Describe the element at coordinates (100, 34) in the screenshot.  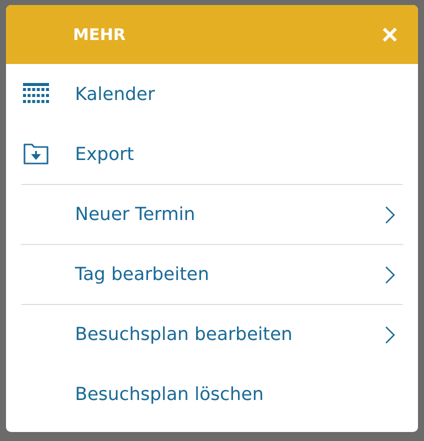
I see `dialog-title: MEHR` at that location.